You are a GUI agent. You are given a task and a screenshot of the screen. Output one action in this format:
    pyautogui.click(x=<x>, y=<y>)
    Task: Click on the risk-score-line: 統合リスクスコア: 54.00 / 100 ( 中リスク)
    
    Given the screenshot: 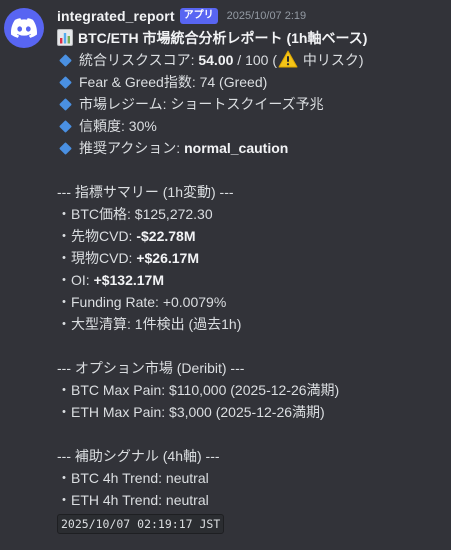 What is the action you would take?
    pyautogui.click(x=252, y=60)
    